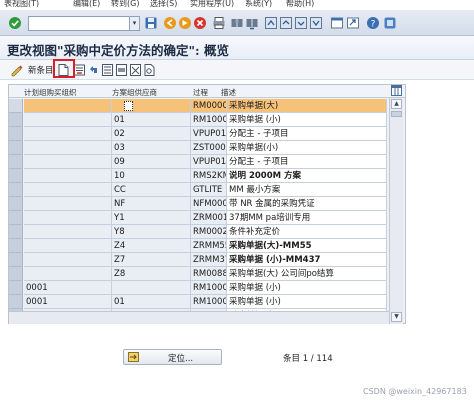 The height and width of the screenshot is (402, 474). I want to click on table-row: 0001 01 RM1000 采购单据 (小), so click(207, 302).